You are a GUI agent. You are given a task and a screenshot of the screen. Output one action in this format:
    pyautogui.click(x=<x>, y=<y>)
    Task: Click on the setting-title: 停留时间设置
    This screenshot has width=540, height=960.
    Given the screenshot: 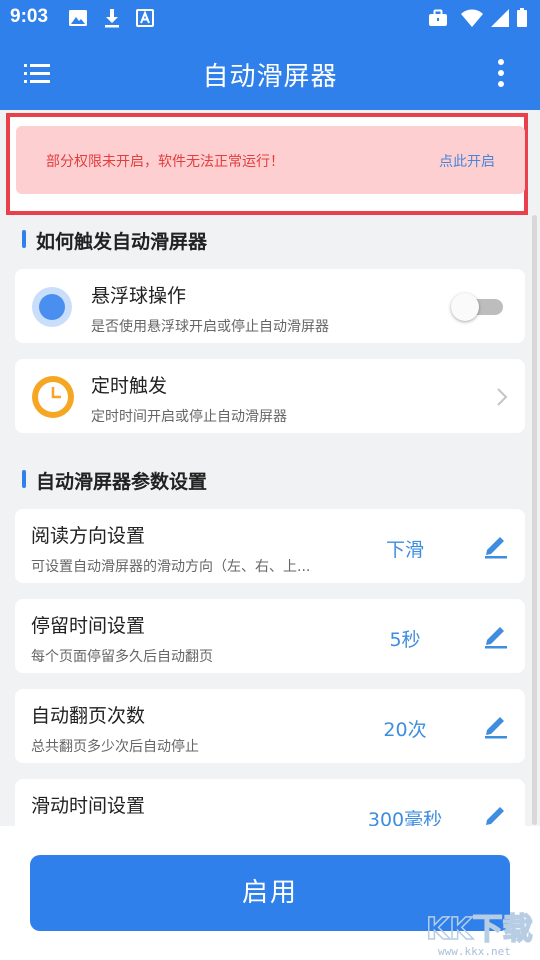 What is the action you would take?
    pyautogui.click(x=88, y=626)
    